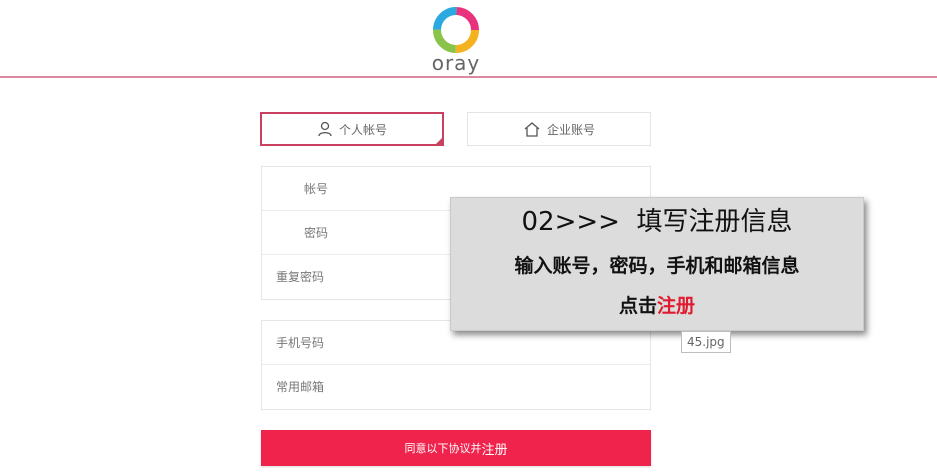 The height and width of the screenshot is (474, 937). What do you see at coordinates (325, 129) in the screenshot?
I see `user-icon` at bounding box center [325, 129].